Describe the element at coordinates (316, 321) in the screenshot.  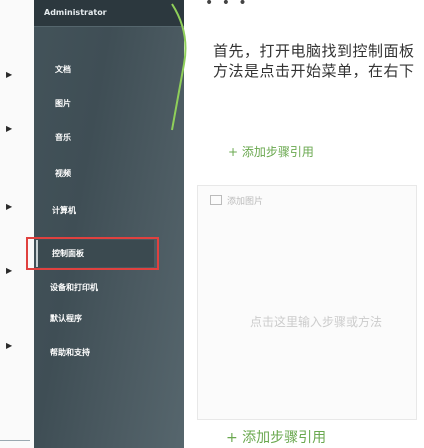
I see `step-input-placeholder: 点击这里输入步骤或方法` at that location.